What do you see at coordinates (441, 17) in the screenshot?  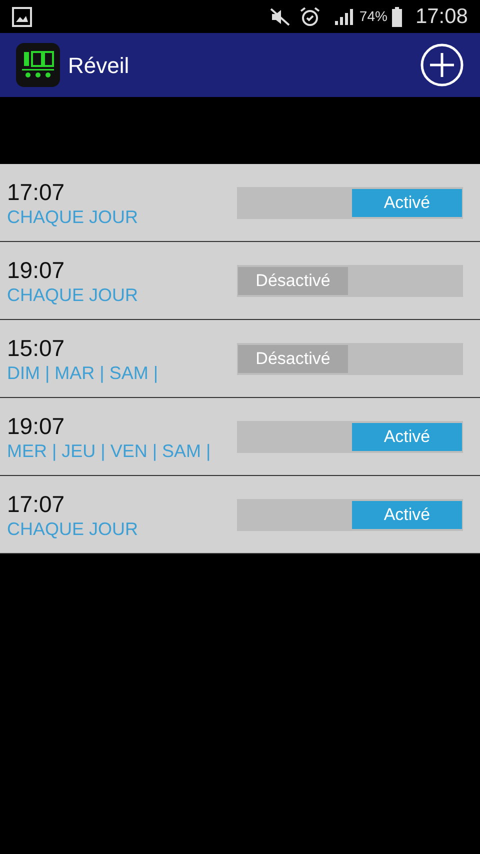 I see `status-time: 17:08` at bounding box center [441, 17].